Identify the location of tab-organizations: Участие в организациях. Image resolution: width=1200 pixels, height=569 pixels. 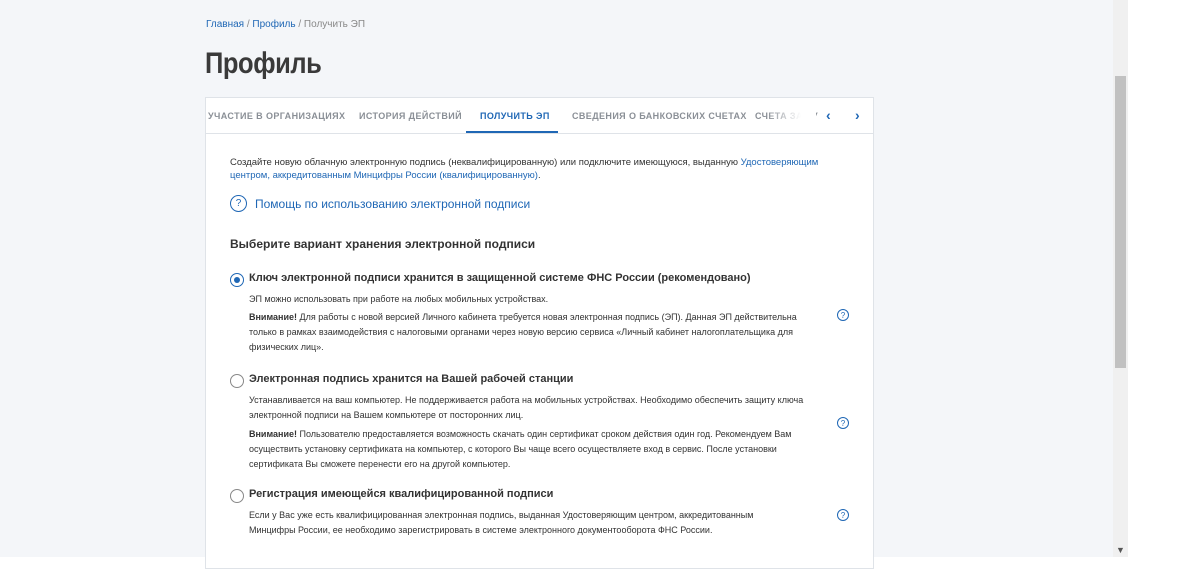
(276, 116).